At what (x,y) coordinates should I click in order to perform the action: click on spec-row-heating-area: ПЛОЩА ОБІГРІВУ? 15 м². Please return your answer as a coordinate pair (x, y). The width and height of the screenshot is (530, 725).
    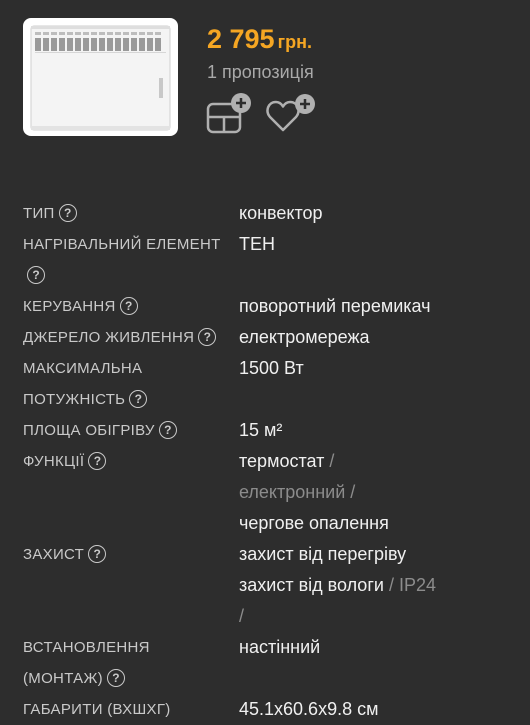
    Looking at the image, I should click on (265, 430).